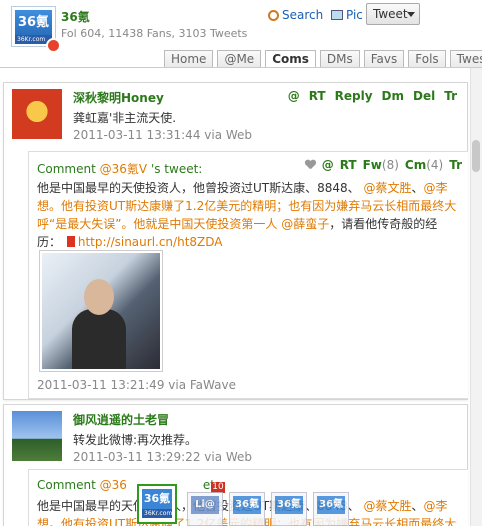  What do you see at coordinates (125, 118) in the screenshot?
I see `status-text: 龚虹嘉'非主流天使.` at bounding box center [125, 118].